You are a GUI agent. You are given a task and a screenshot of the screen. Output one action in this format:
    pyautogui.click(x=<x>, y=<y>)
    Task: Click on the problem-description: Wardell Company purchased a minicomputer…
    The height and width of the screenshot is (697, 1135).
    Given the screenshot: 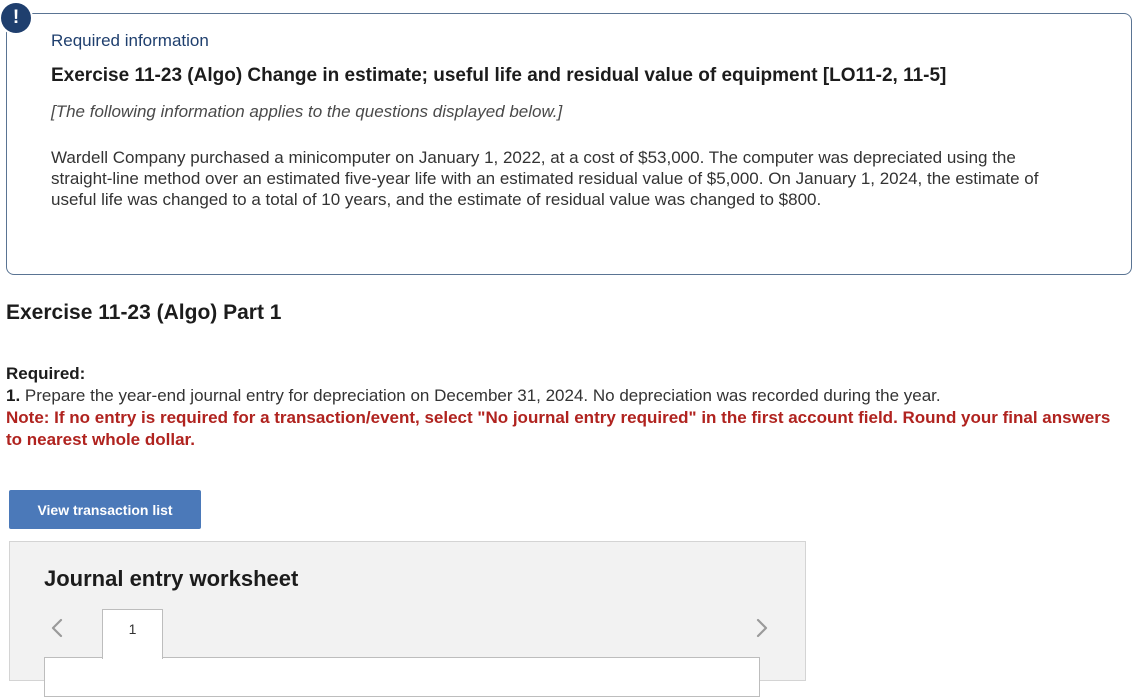 What is the action you would take?
    pyautogui.click(x=545, y=178)
    